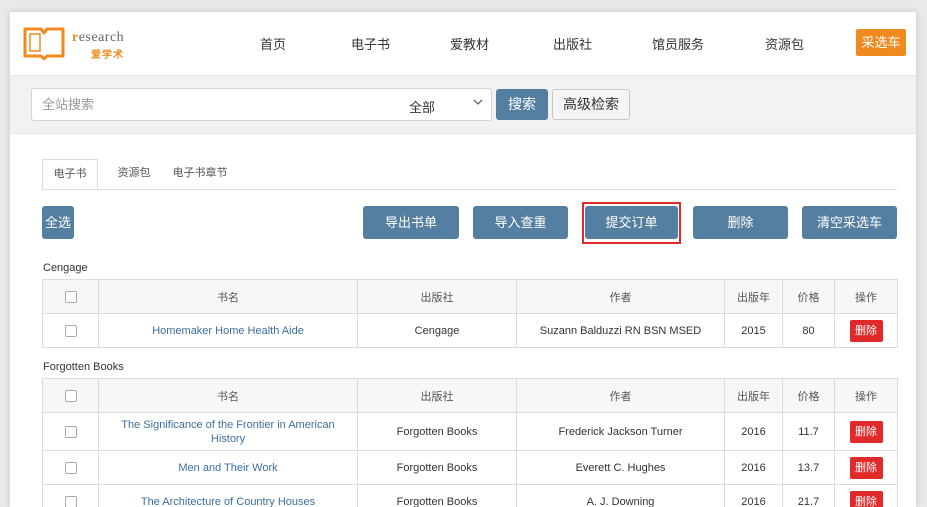  I want to click on author-cell: Everett C. Hughes, so click(620, 467).